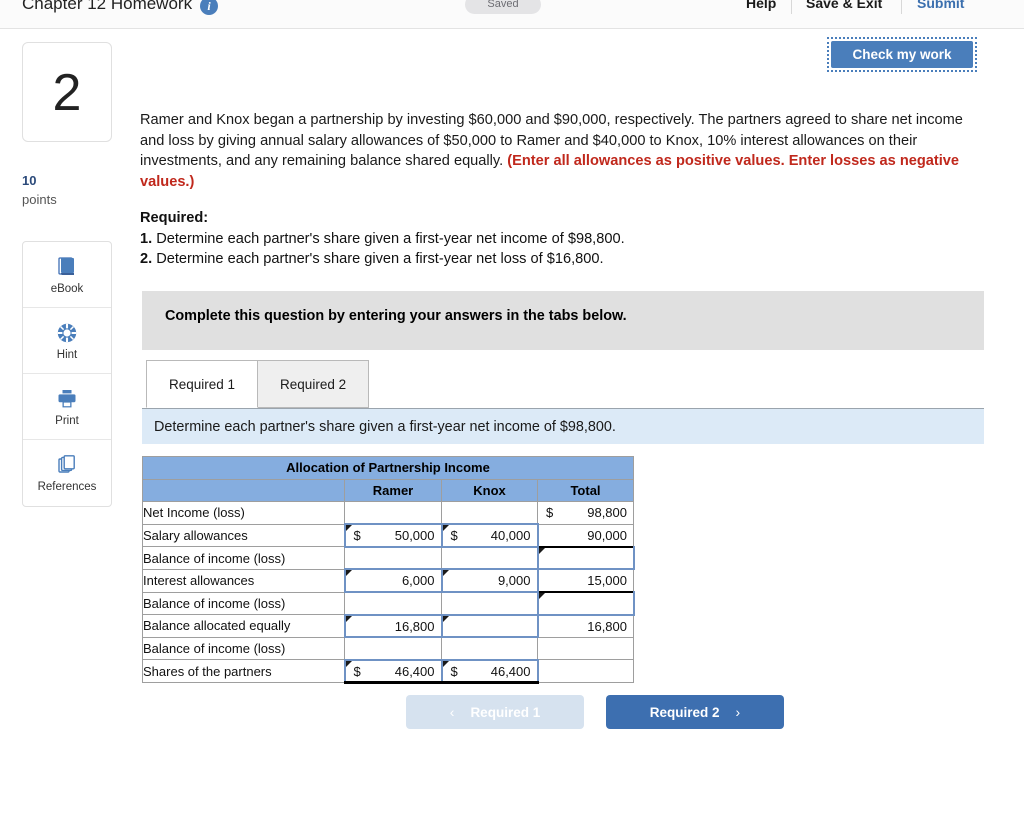  I want to click on row-label: Shares of the partners, so click(243, 671).